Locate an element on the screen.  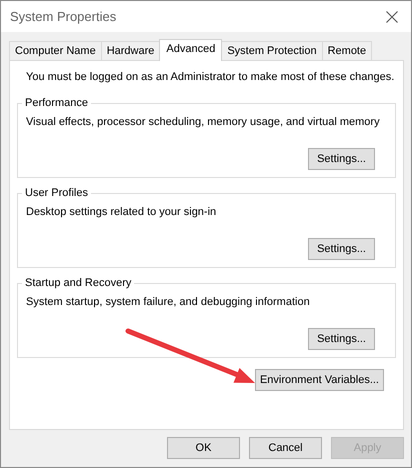
group-description: System startup, system failure, and debugging information is located at coordinates (168, 302).